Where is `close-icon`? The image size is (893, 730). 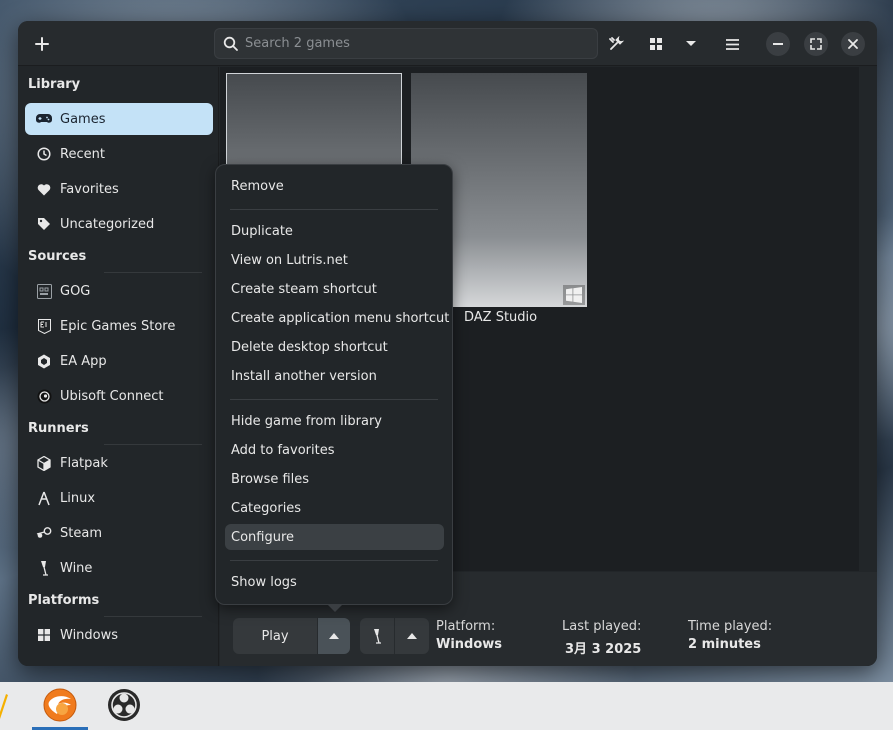
close-icon is located at coordinates (853, 44).